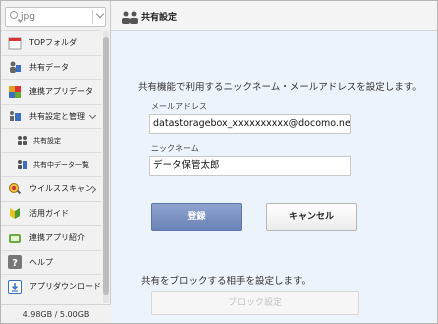 Image resolution: width=438 pixels, height=324 pixels. I want to click on sidebar-item-label: 共有設定, so click(47, 140).